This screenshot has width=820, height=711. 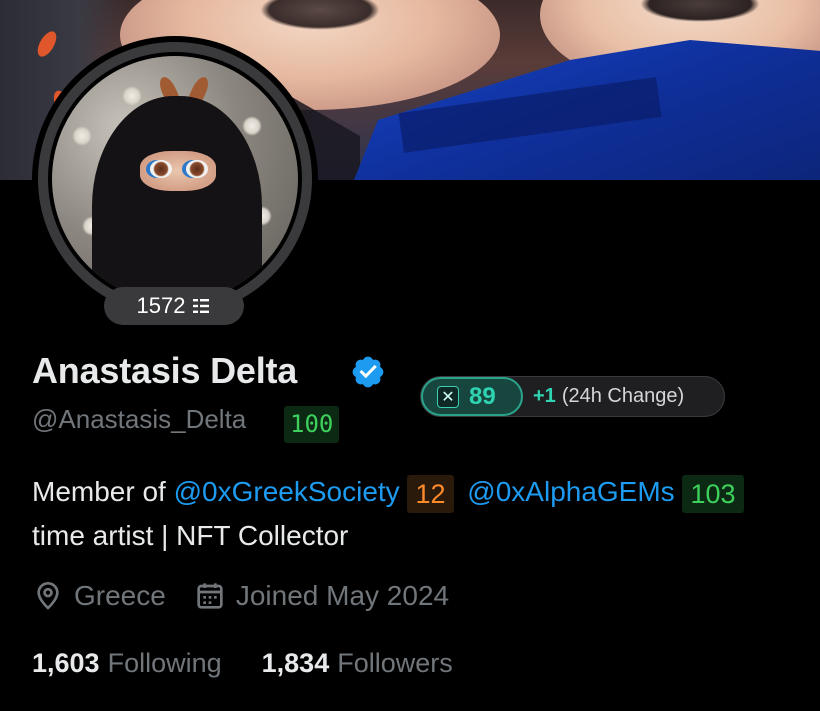 I want to click on followers-link: 1,834 Followers, so click(x=357, y=663).